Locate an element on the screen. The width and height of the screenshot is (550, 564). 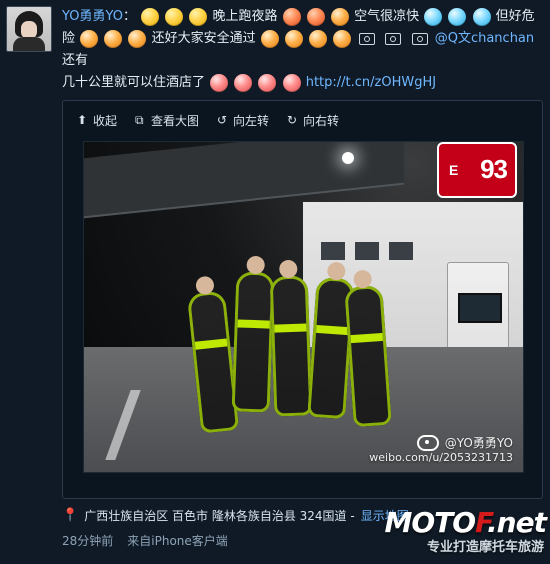
rotate-right-icon: ↻ is located at coordinates (292, 120).